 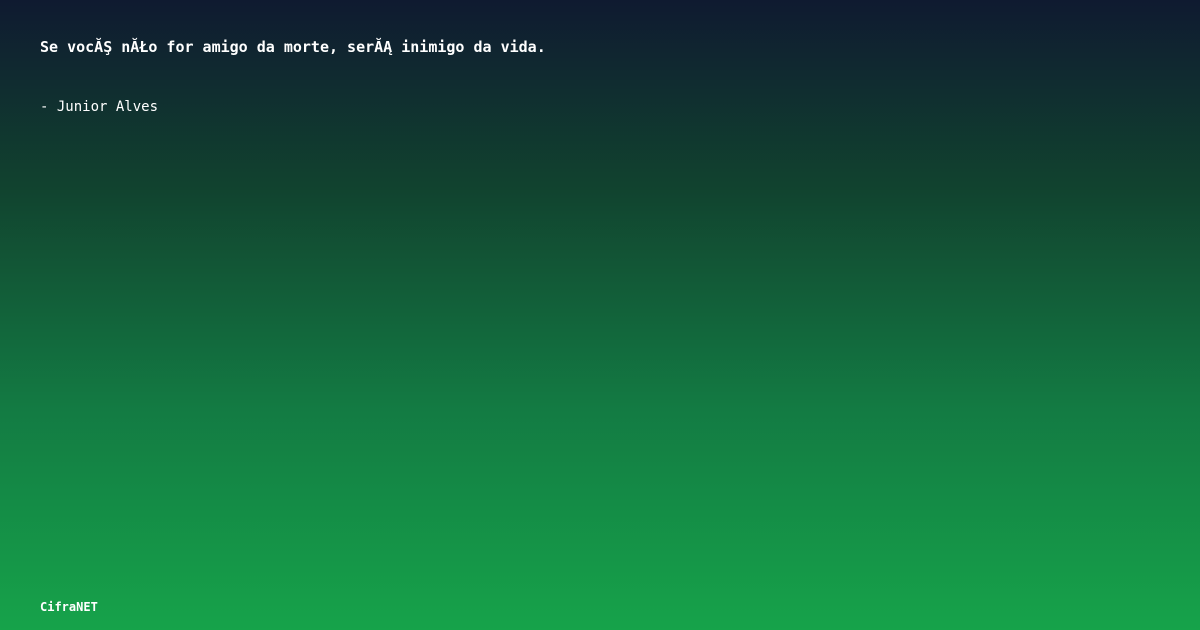 I want to click on brand-name: CifraNET, so click(x=69, y=607).